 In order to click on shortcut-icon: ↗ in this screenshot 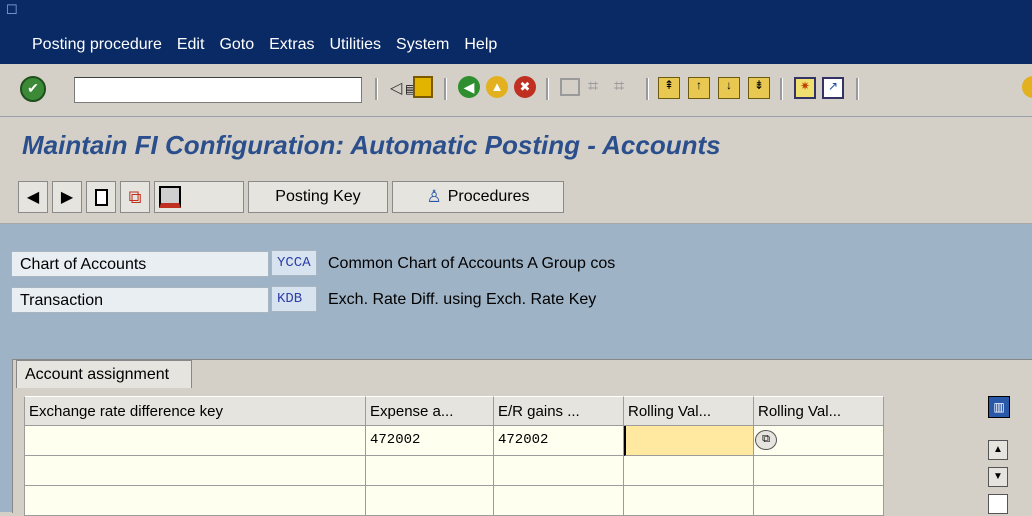, I will do `click(833, 88)`.